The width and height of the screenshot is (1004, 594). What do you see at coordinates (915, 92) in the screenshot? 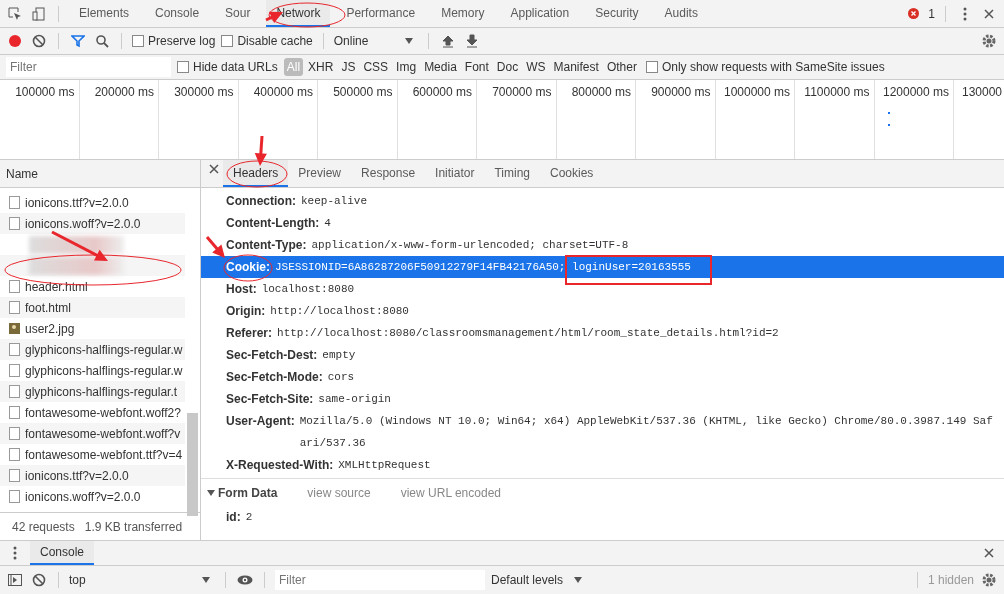
I see `timeline-tick: 1200000 ms` at bounding box center [915, 92].